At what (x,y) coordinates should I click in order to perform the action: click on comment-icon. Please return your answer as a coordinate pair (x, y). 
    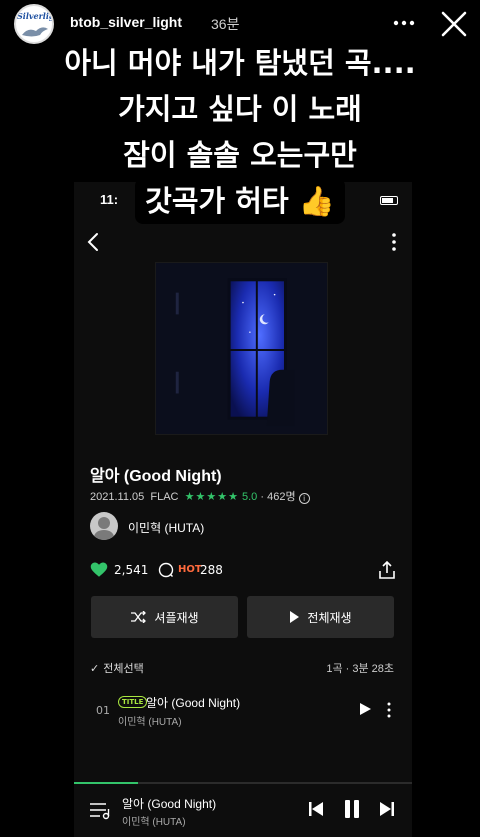
    Looking at the image, I should click on (166, 570).